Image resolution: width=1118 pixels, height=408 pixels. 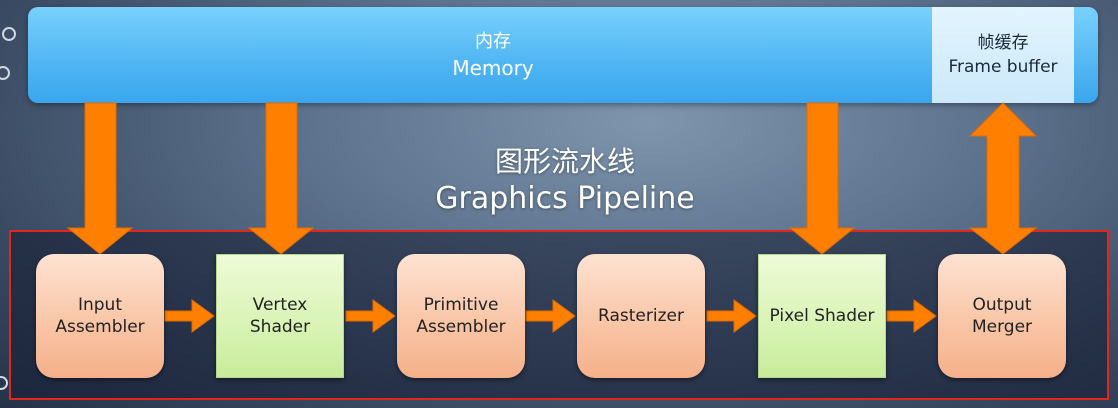 I want to click on stage-label: Primitive Assembler, so click(x=461, y=316).